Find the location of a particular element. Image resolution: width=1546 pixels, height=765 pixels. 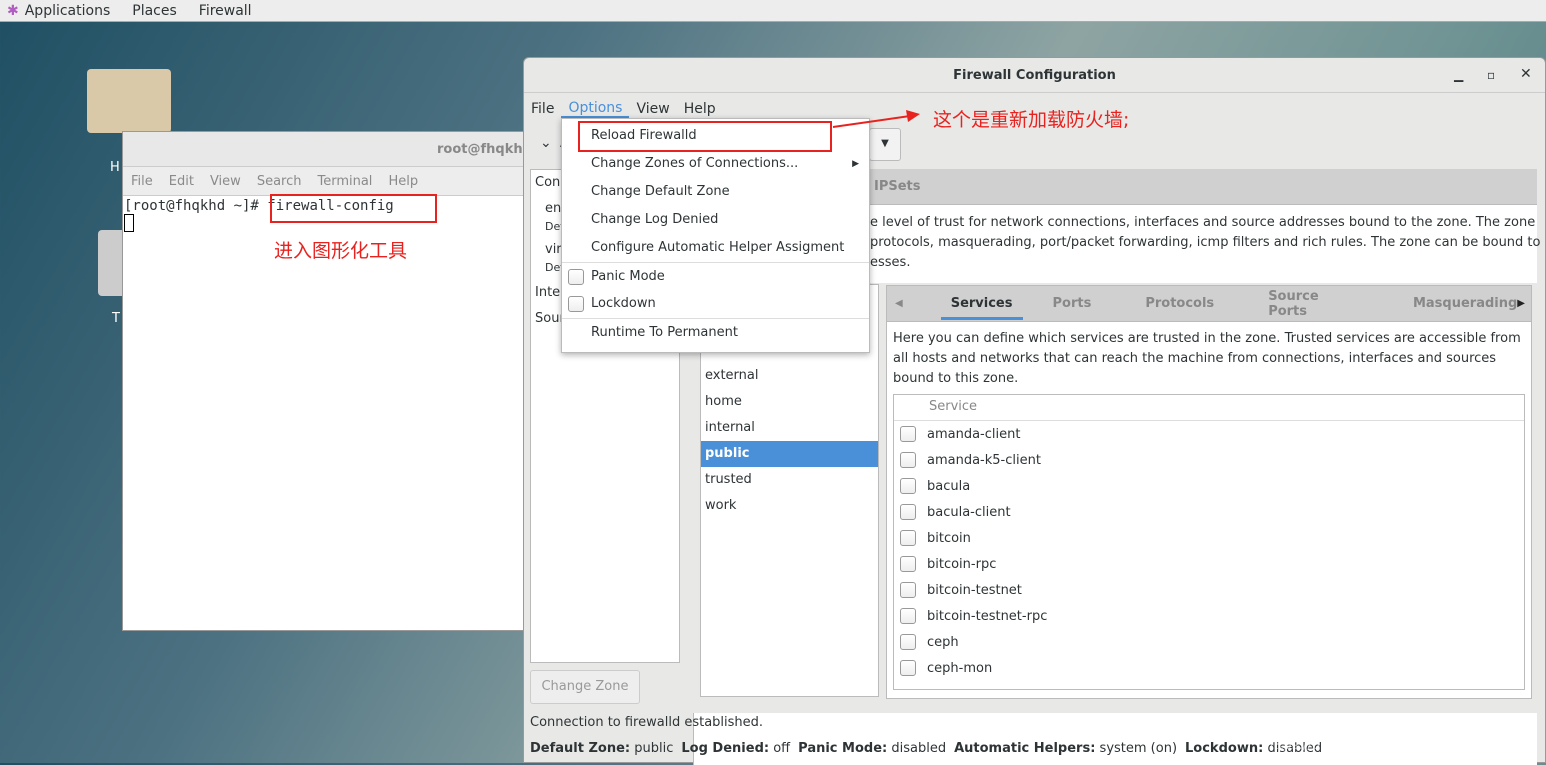

terminal-menu-file: File is located at coordinates (142, 181).